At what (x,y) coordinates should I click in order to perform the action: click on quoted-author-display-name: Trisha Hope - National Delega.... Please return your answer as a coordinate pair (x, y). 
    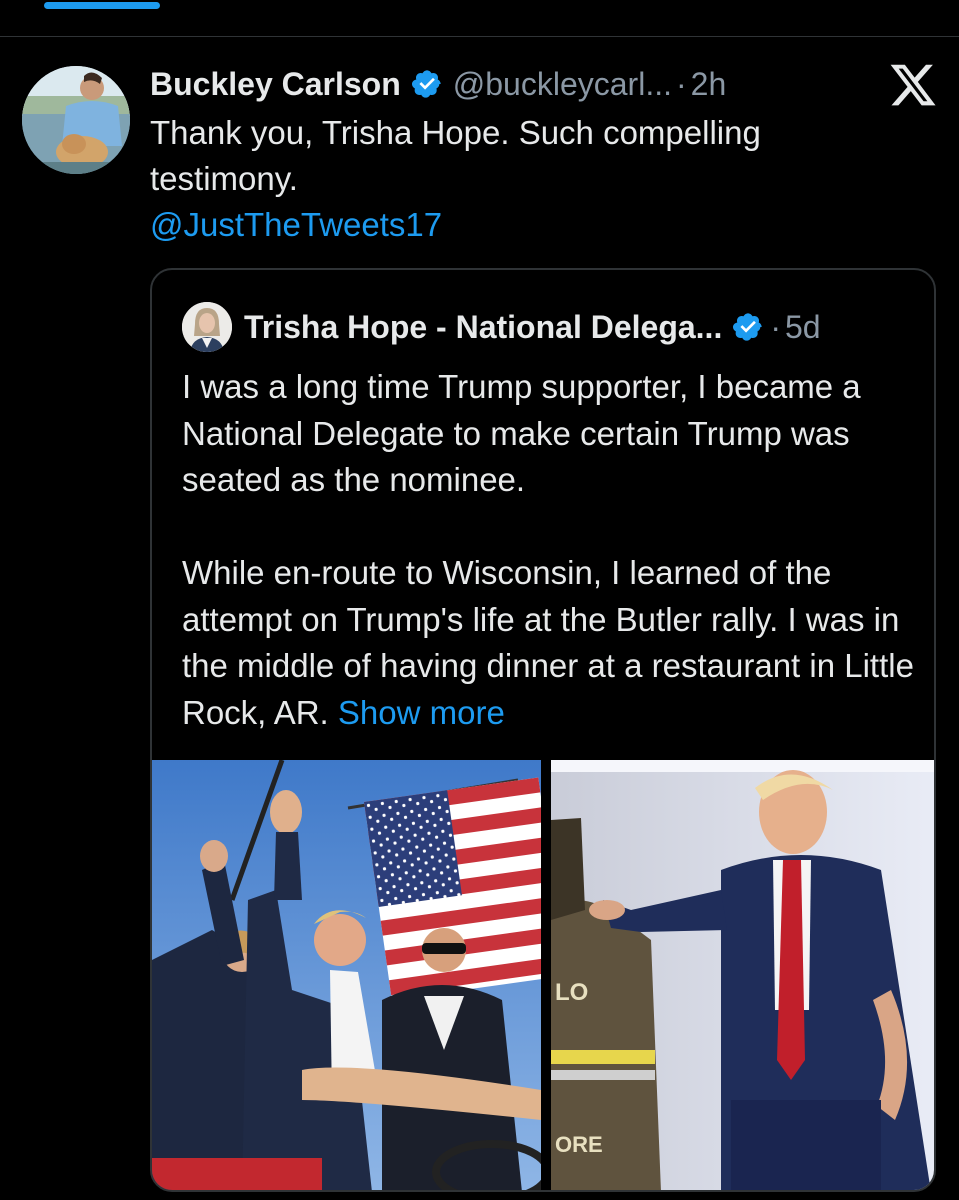
    Looking at the image, I should click on (483, 327).